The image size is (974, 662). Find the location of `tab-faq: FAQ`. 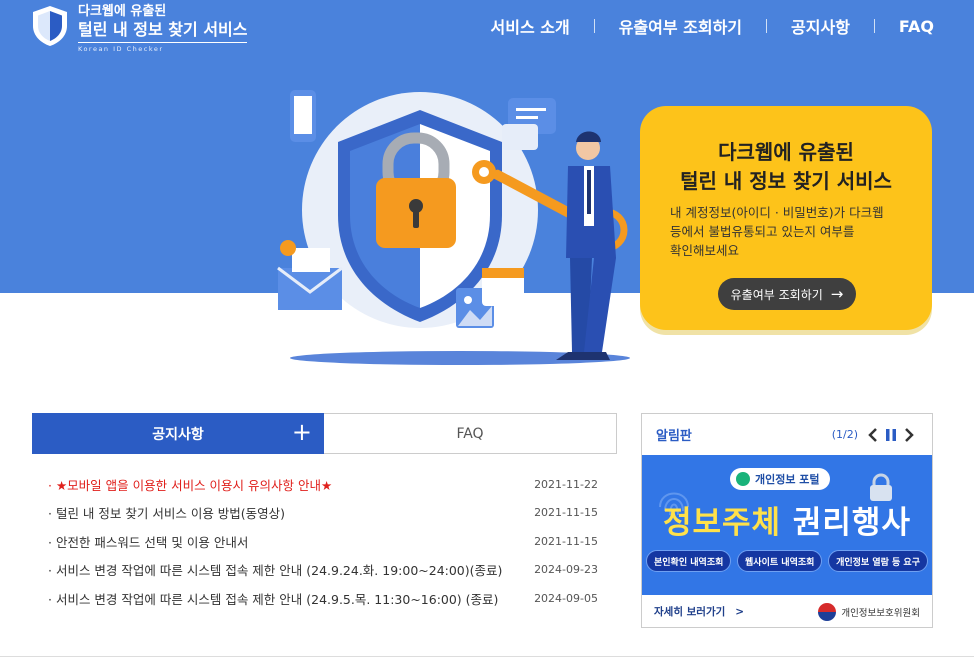

tab-faq: FAQ is located at coordinates (470, 433).